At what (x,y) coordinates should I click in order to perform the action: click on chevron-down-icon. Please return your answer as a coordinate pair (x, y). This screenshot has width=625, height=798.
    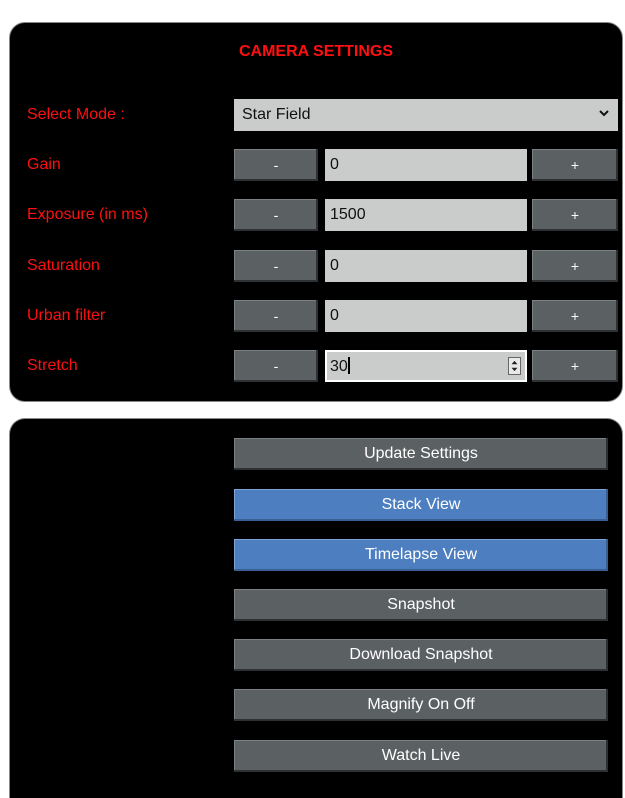
    Looking at the image, I should click on (604, 113).